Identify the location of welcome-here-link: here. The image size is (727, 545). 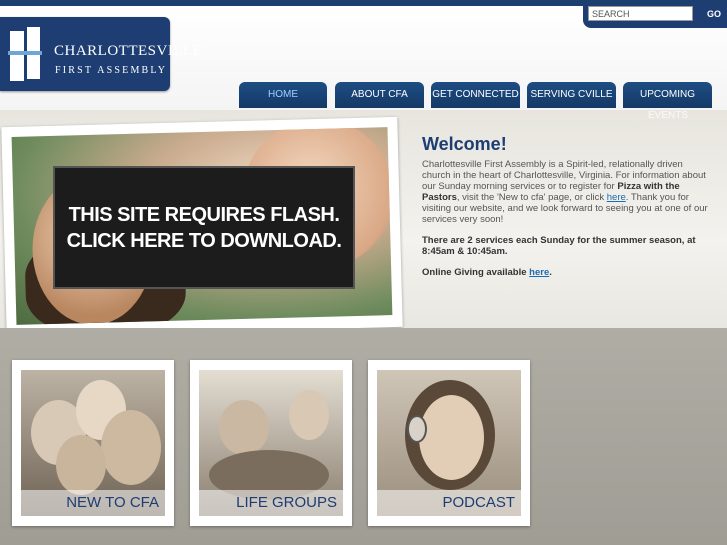
(616, 197).